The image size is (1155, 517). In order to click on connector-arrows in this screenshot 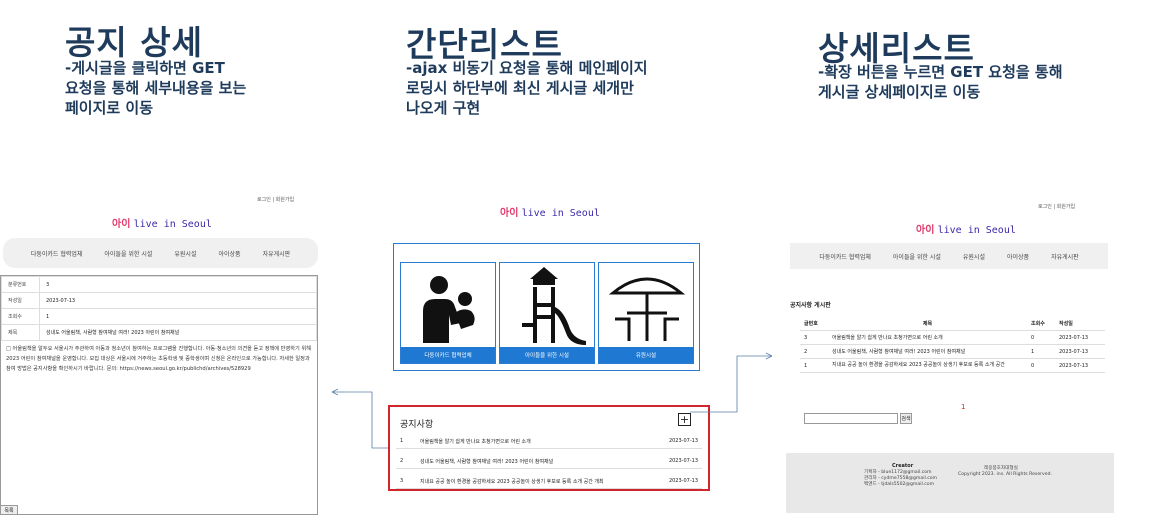, I will do `click(552, 400)`.